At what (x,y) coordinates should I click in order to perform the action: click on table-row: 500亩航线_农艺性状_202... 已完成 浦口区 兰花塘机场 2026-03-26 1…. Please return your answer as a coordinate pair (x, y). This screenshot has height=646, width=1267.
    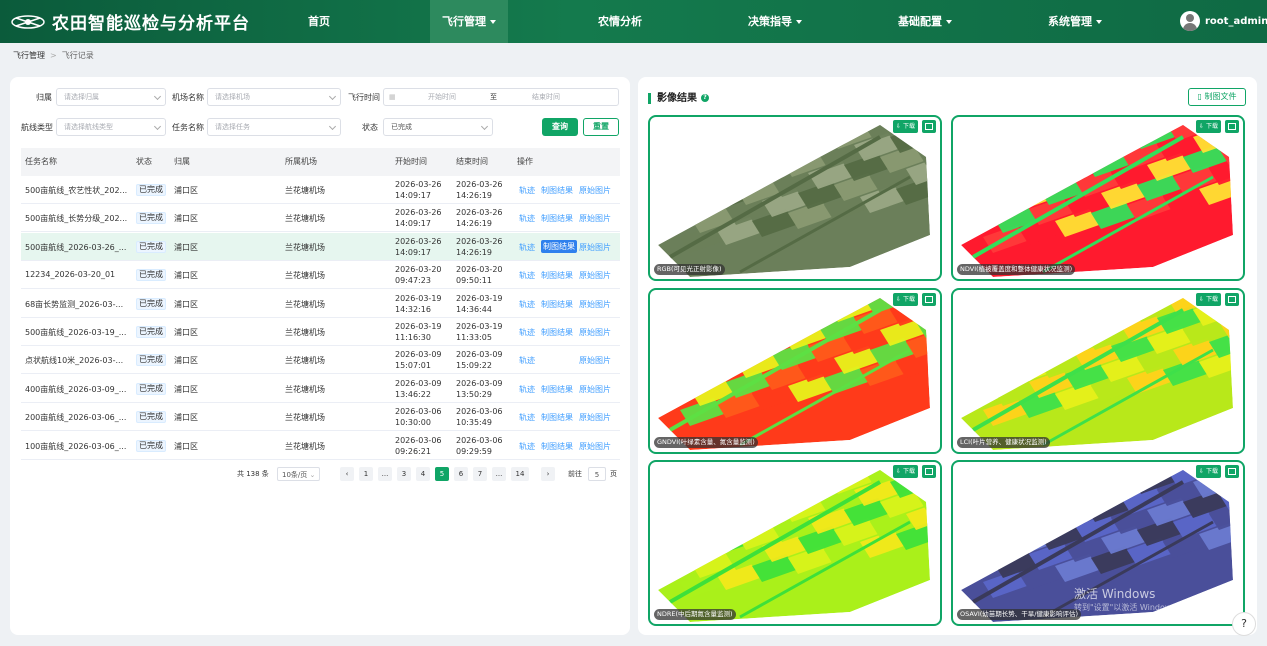
    Looking at the image, I should click on (320, 190).